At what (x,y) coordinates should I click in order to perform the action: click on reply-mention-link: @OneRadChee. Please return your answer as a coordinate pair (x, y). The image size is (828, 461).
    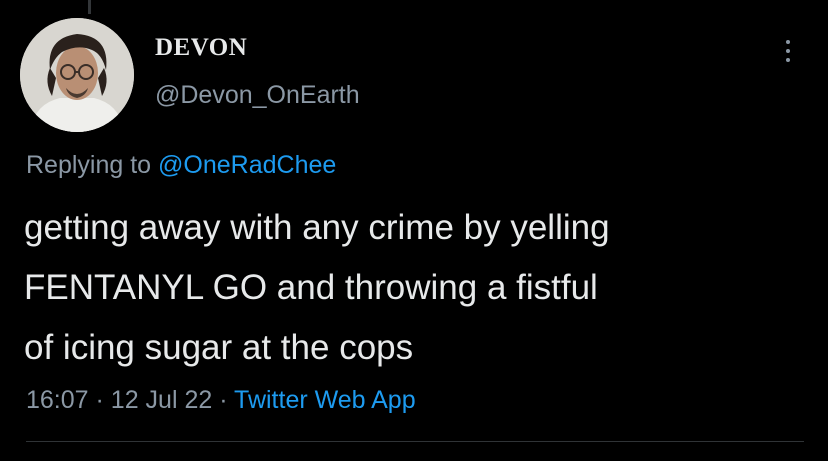
    Looking at the image, I should click on (247, 165).